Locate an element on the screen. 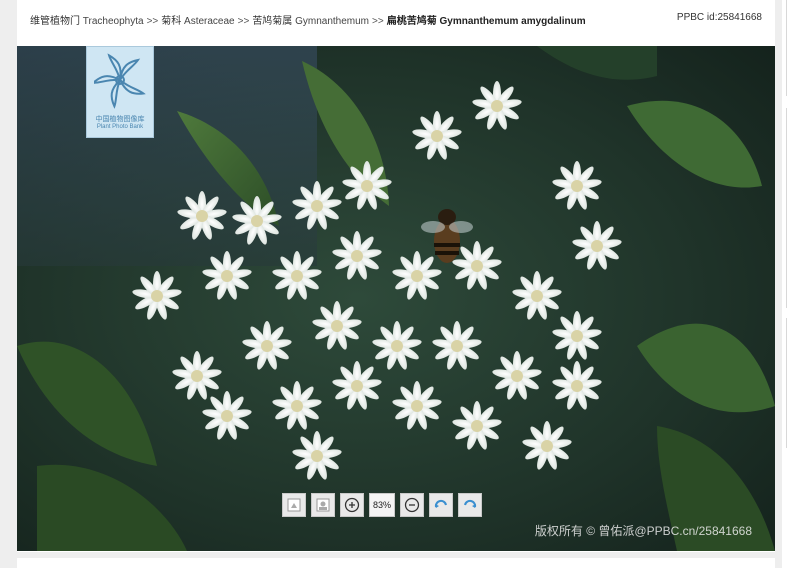 The height and width of the screenshot is (568, 794). zoom-in-icon is located at coordinates (352, 505).